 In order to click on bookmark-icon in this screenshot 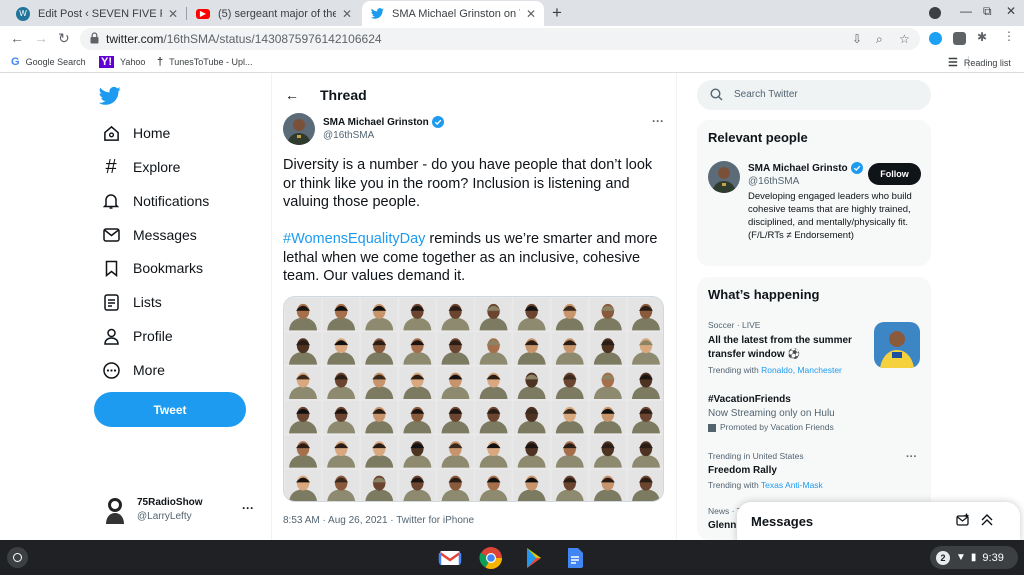, I will do `click(111, 268)`.